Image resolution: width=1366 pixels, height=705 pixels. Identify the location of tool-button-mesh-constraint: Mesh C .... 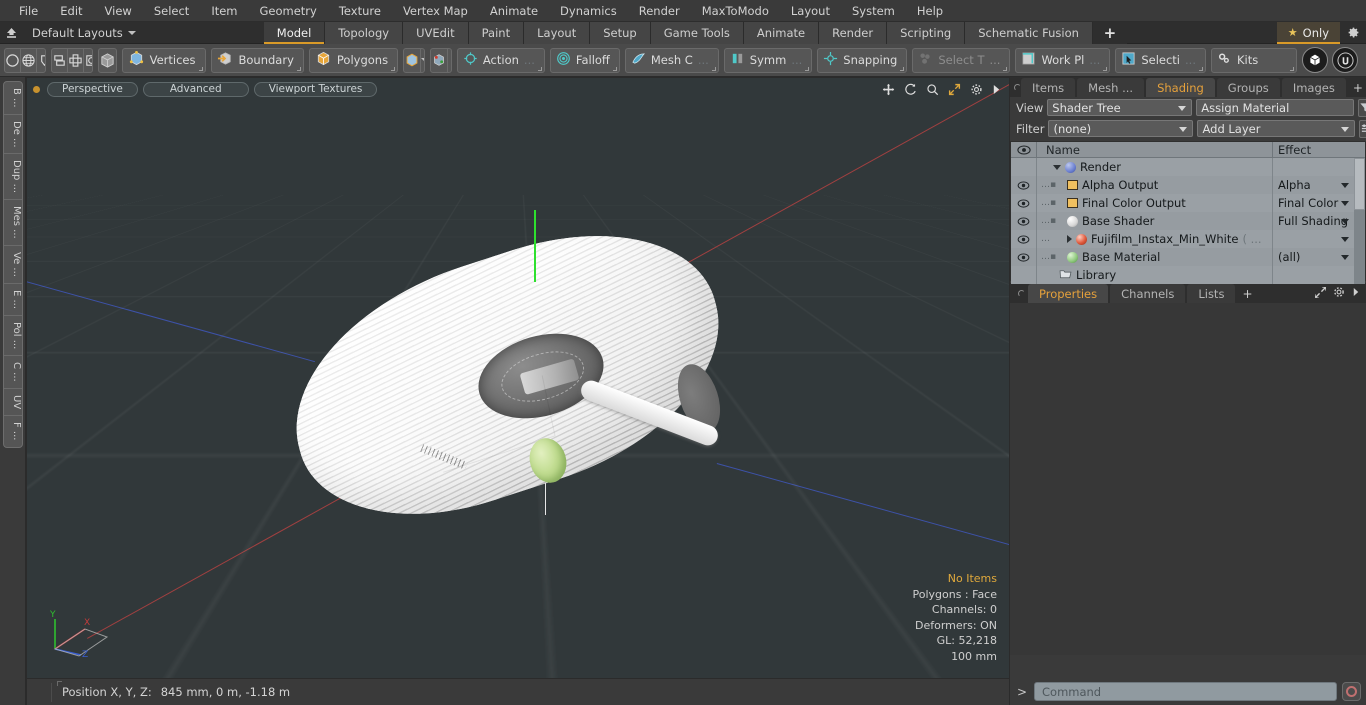
(671, 60).